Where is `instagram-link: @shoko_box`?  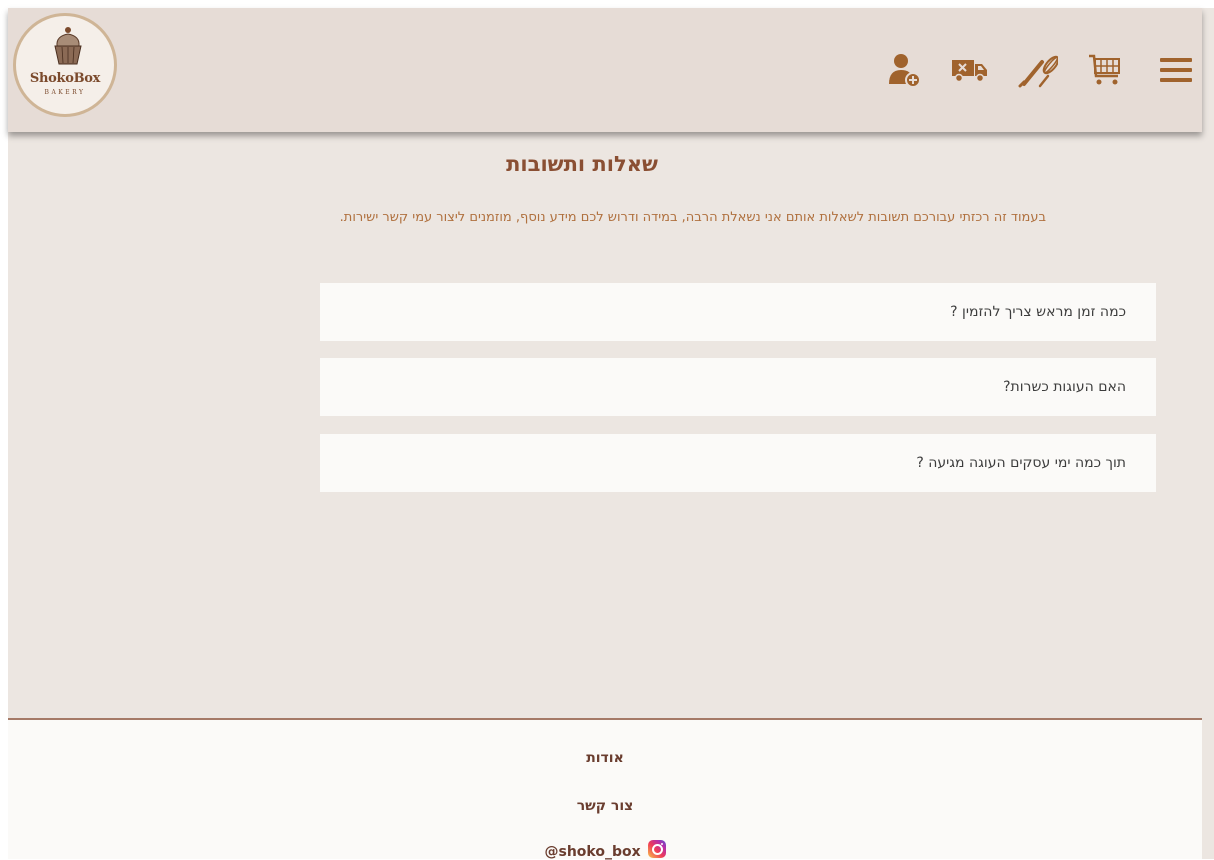
instagram-link: @shoko_box is located at coordinates (605, 850).